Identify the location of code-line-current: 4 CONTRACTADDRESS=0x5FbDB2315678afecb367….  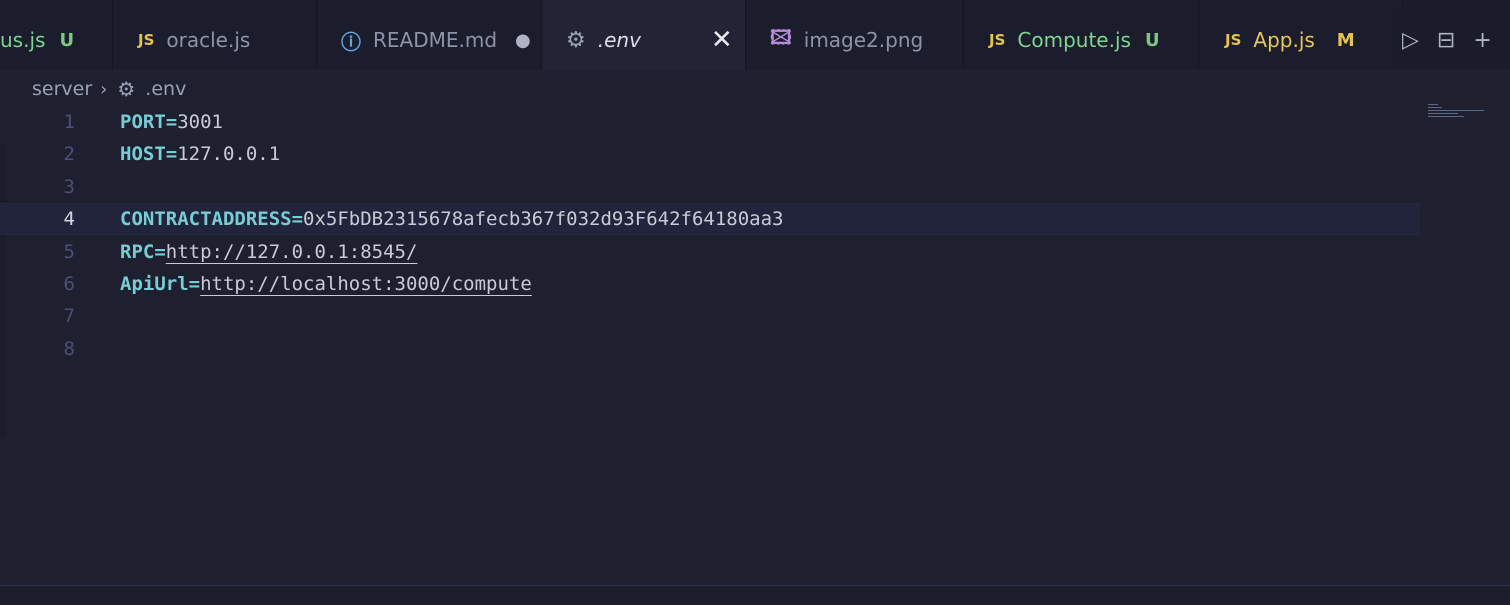
(710, 219).